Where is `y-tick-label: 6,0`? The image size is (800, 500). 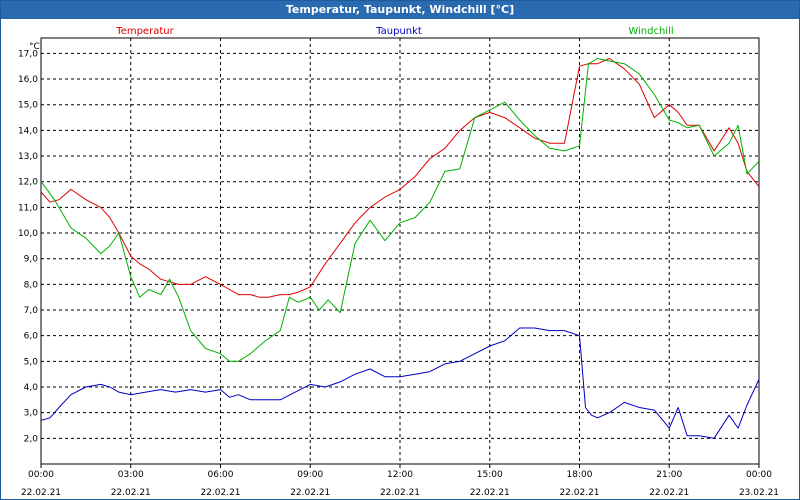 y-tick-label: 6,0 is located at coordinates (31, 337).